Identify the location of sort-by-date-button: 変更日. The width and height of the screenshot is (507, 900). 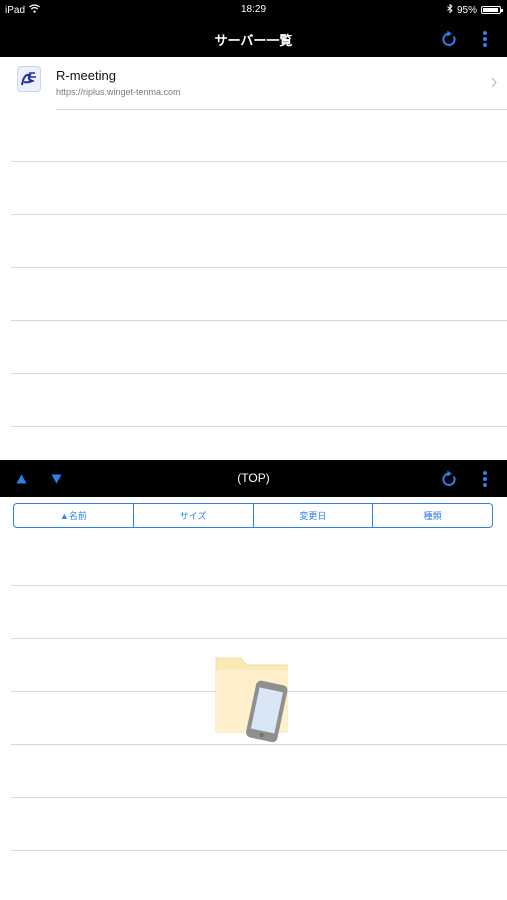
(314, 515).